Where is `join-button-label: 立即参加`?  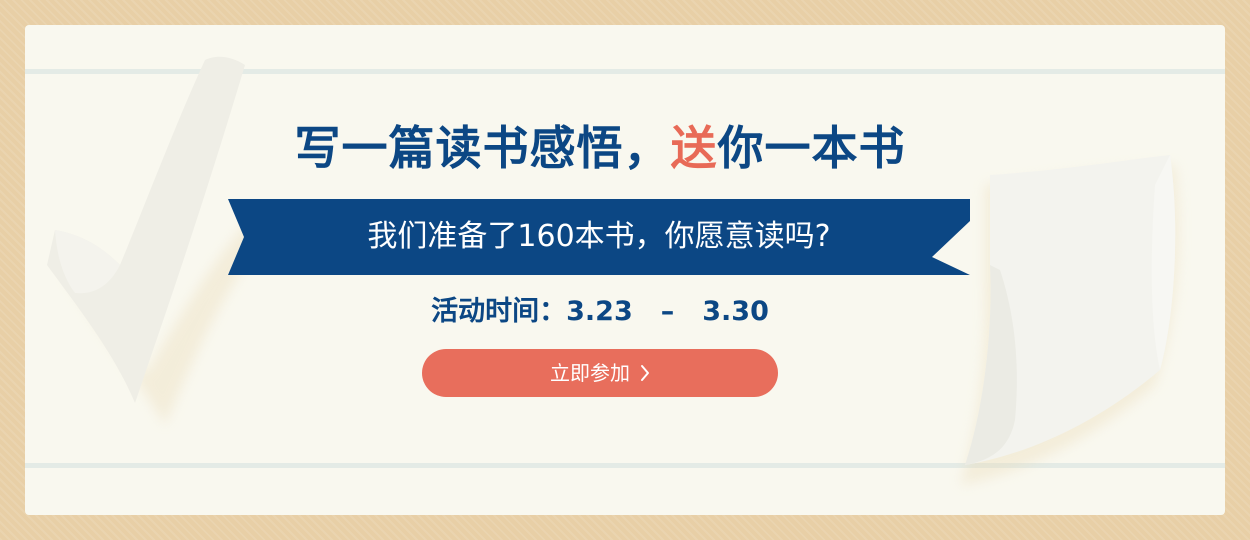
join-button-label: 立即参加 is located at coordinates (590, 373).